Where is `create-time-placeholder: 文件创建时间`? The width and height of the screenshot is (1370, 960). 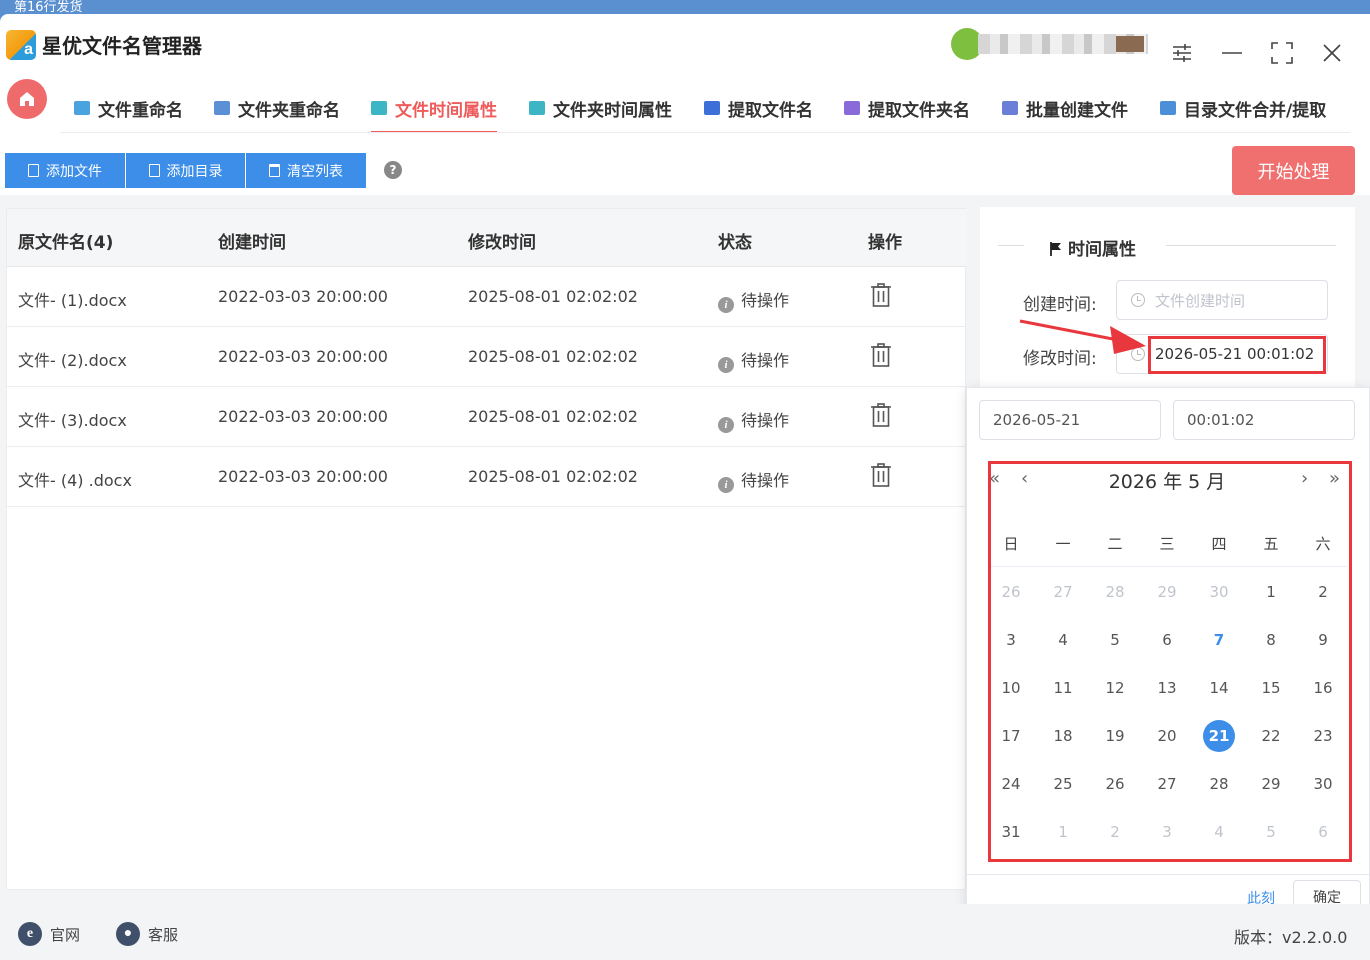 create-time-placeholder: 文件创建时间 is located at coordinates (1200, 300).